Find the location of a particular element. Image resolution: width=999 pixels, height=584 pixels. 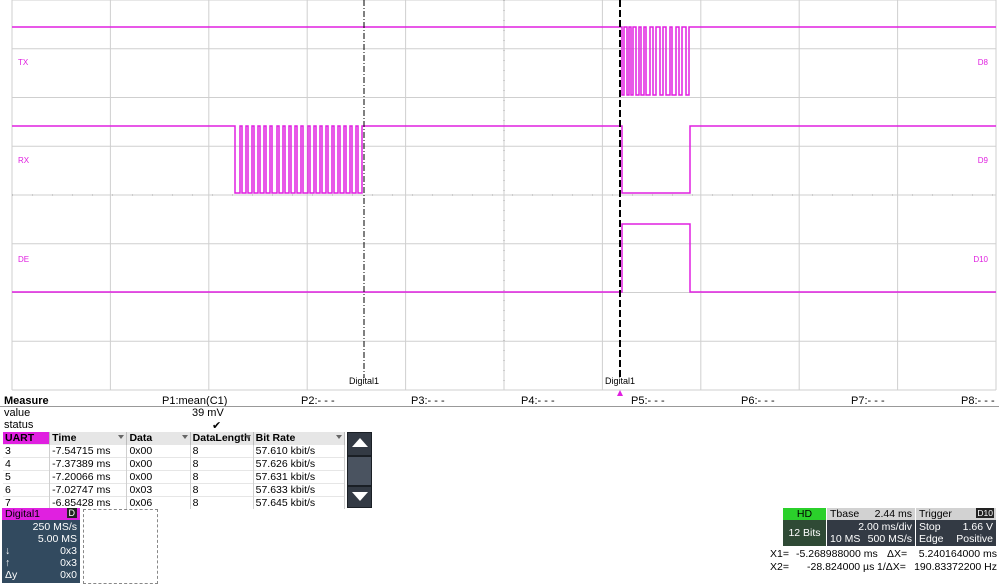

col-data: Data is located at coordinates (158, 438).